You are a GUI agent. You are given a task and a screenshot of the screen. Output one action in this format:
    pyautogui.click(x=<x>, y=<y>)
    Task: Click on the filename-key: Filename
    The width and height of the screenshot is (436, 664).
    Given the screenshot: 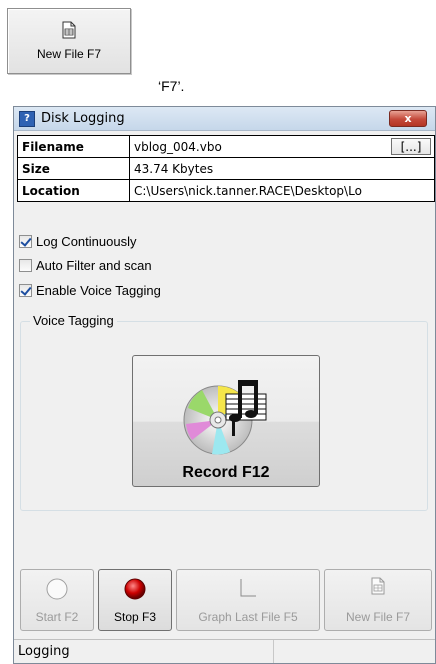 What is the action you would take?
    pyautogui.click(x=73, y=146)
    